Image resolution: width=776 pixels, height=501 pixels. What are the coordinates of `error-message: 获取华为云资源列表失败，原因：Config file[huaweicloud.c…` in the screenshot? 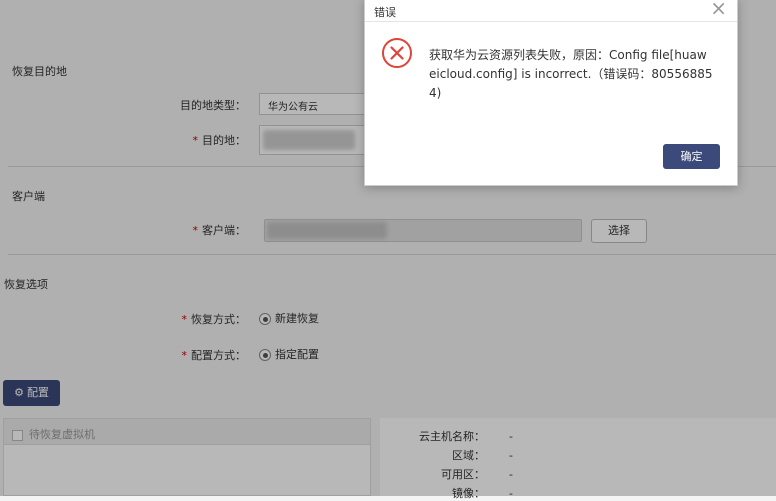 It's located at (571, 74).